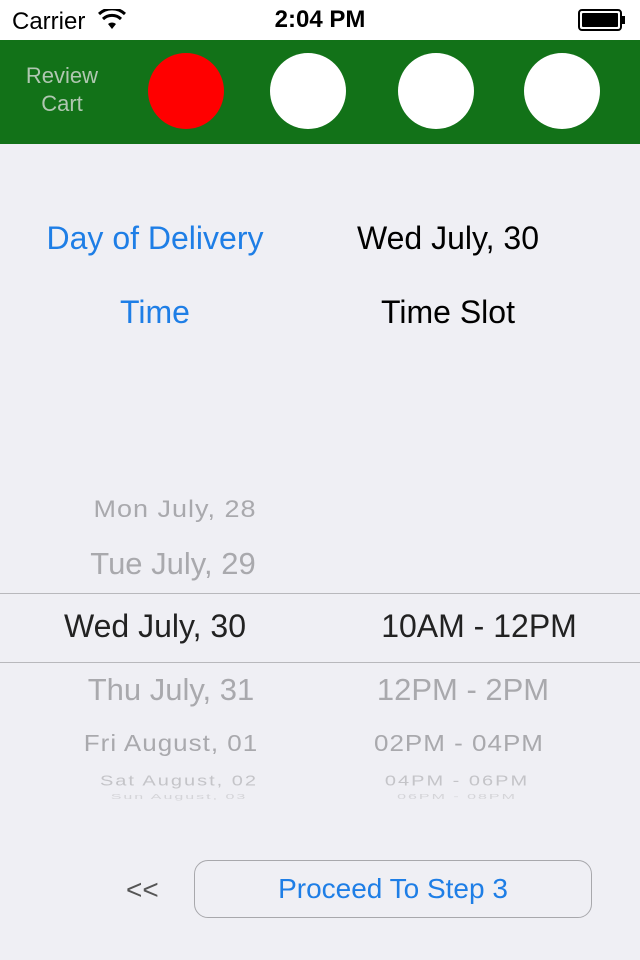 This screenshot has height=960, width=640. I want to click on day-of-delivery-value: Wed July, 30, so click(447, 238).